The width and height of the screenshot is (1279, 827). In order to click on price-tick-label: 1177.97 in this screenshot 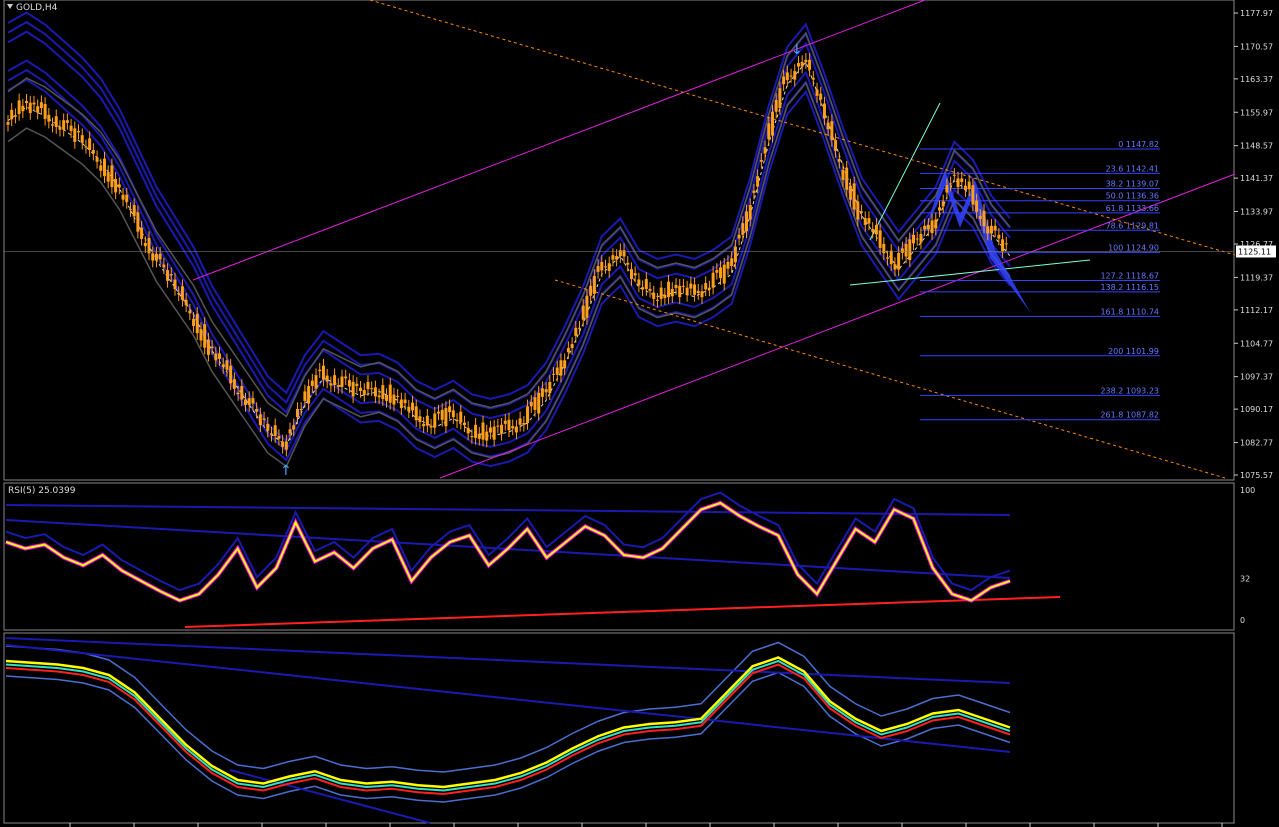, I will do `click(1256, 13)`.